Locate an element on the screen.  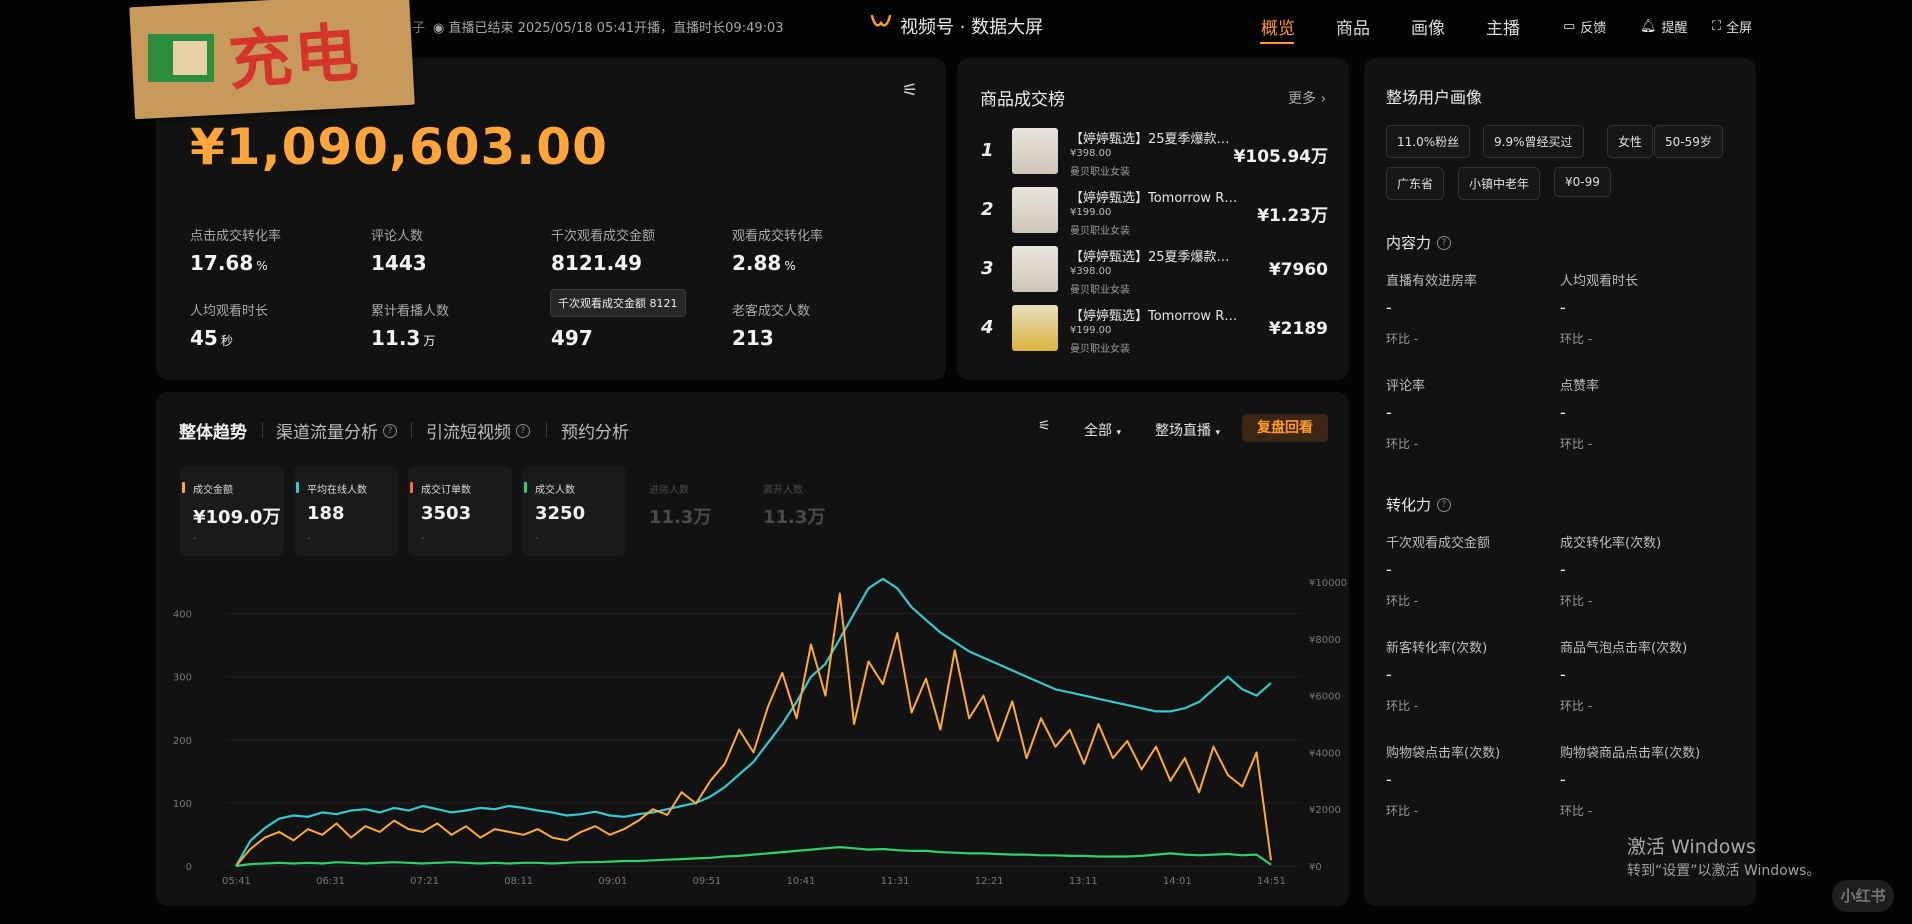
section-title-text: 内容力 is located at coordinates (1409, 243).